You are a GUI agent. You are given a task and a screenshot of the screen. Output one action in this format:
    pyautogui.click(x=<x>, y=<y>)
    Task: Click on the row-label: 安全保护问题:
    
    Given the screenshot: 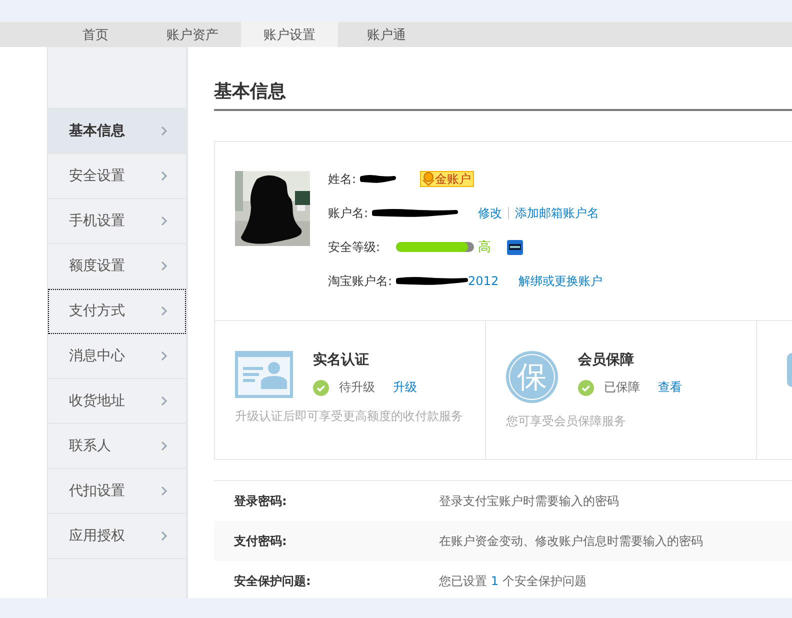 What is the action you would take?
    pyautogui.click(x=273, y=581)
    